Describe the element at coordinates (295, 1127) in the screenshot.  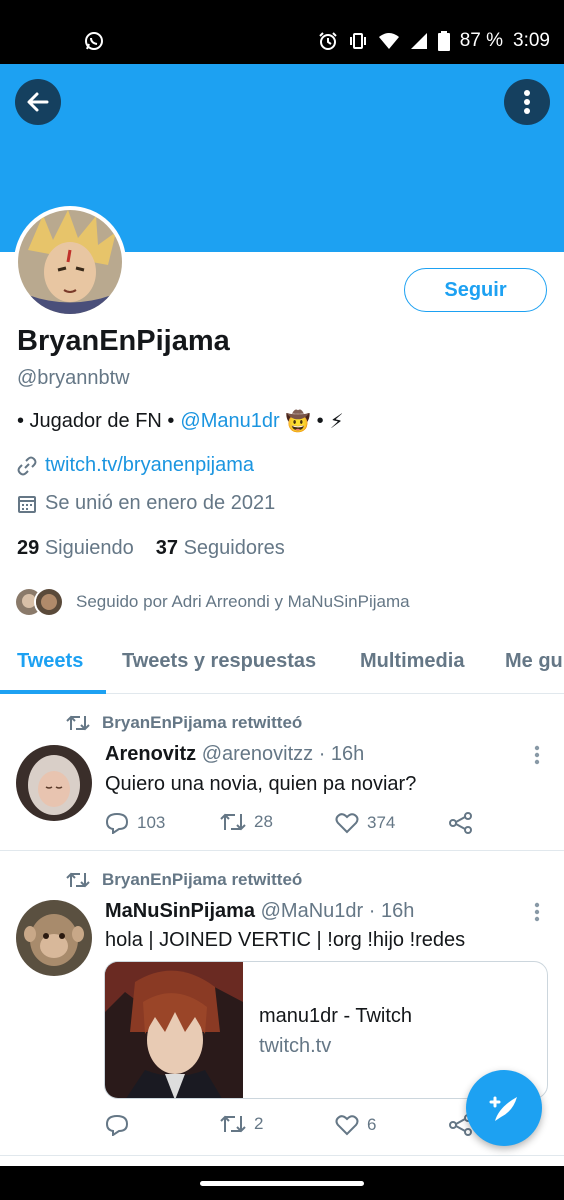
I see `tweet-actions: 2 6` at that location.